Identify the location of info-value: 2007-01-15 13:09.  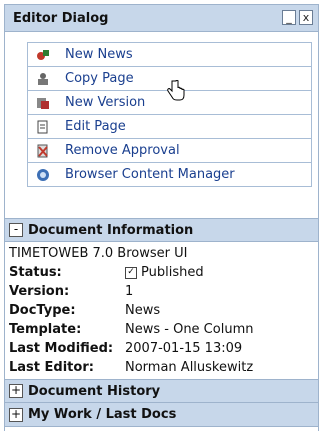
(184, 348).